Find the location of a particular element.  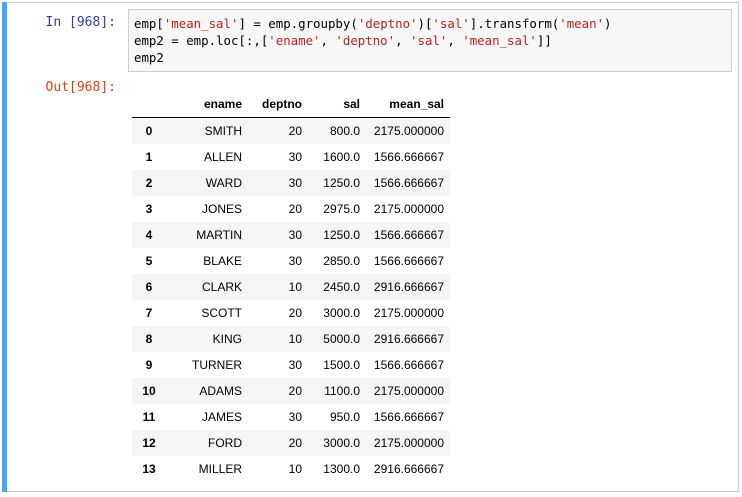

row-index: 0 is located at coordinates (149, 131).